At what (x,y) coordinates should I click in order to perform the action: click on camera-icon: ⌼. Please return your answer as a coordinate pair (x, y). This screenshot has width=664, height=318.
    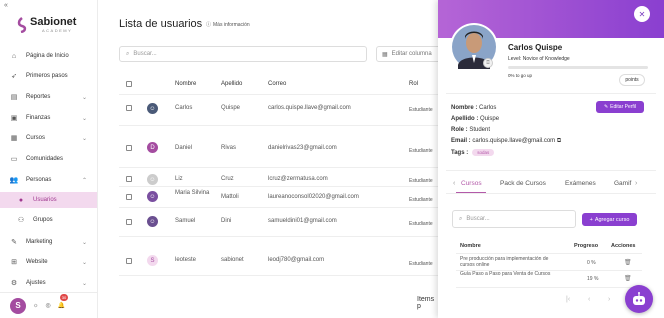
    Looking at the image, I should click on (488, 63).